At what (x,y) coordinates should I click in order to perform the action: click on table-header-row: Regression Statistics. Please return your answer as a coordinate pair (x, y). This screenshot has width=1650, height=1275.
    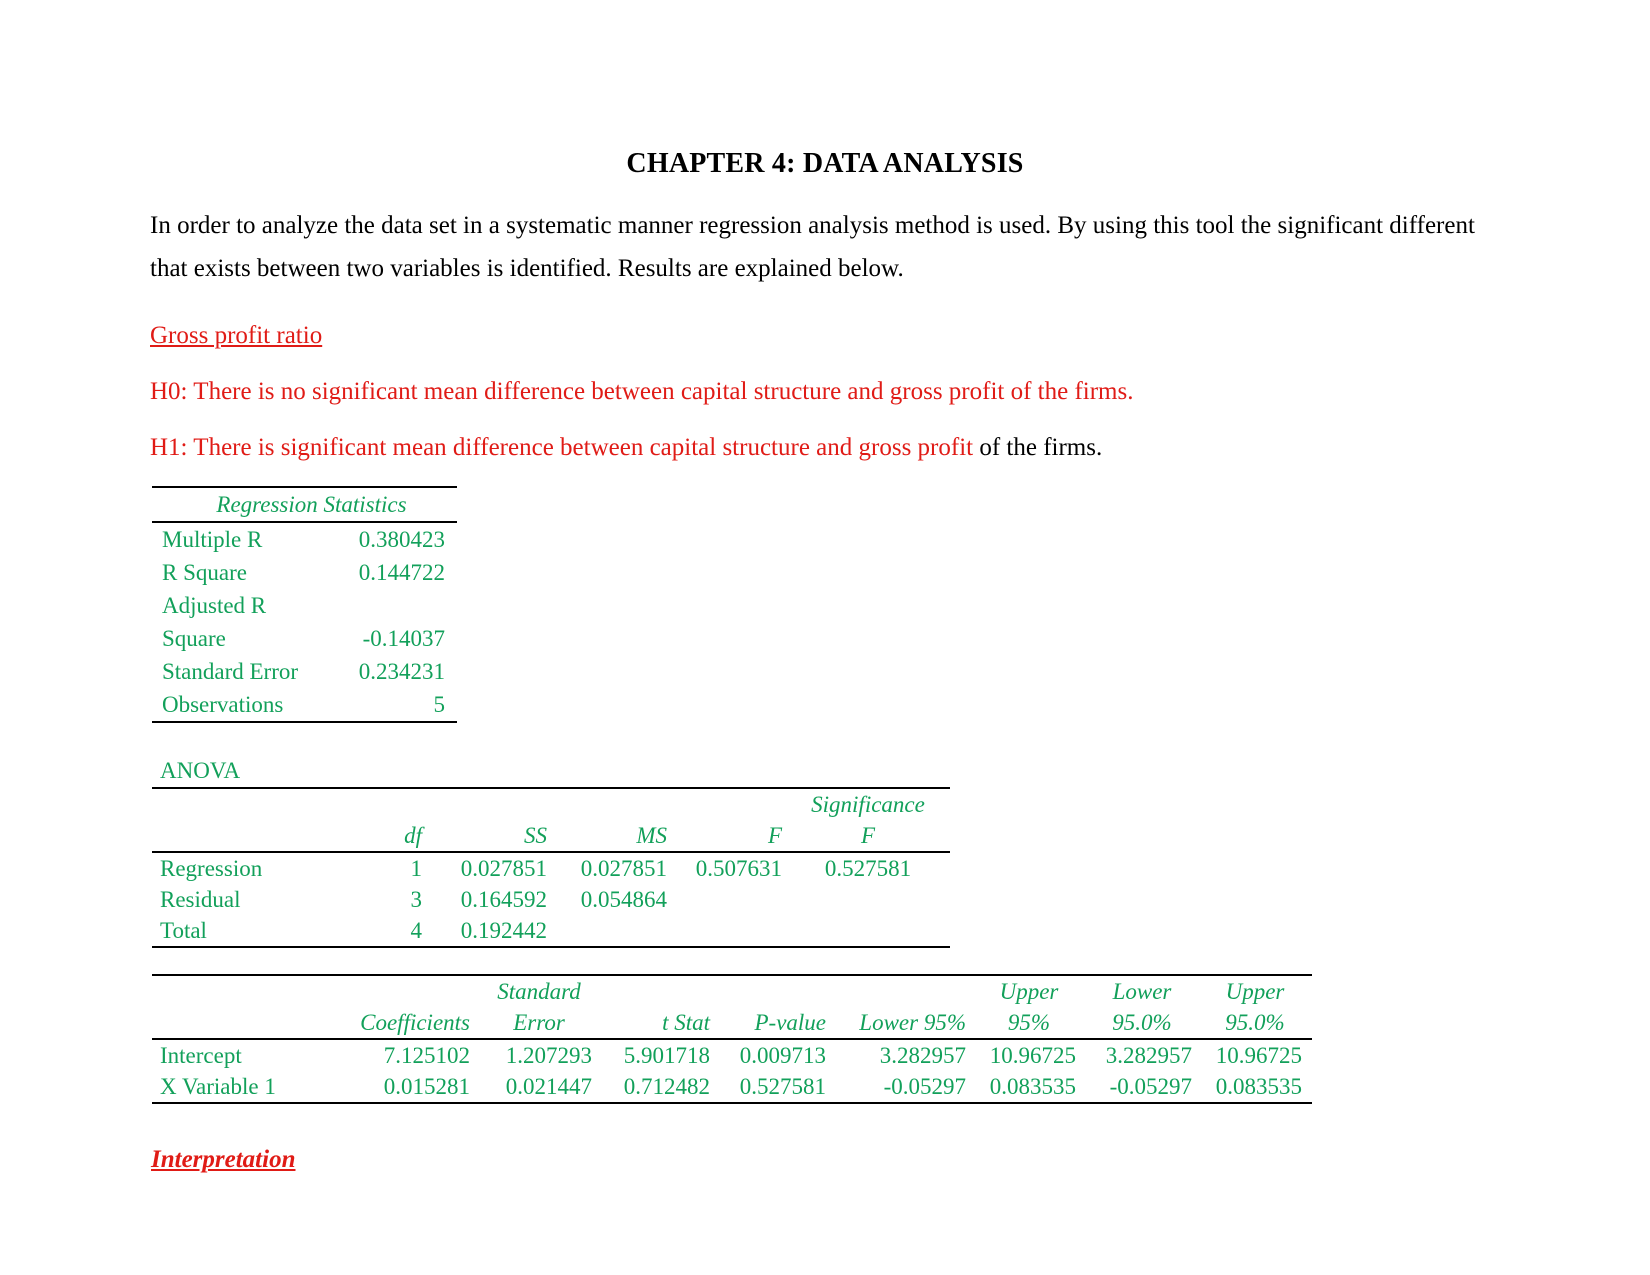
    Looking at the image, I should click on (304, 504).